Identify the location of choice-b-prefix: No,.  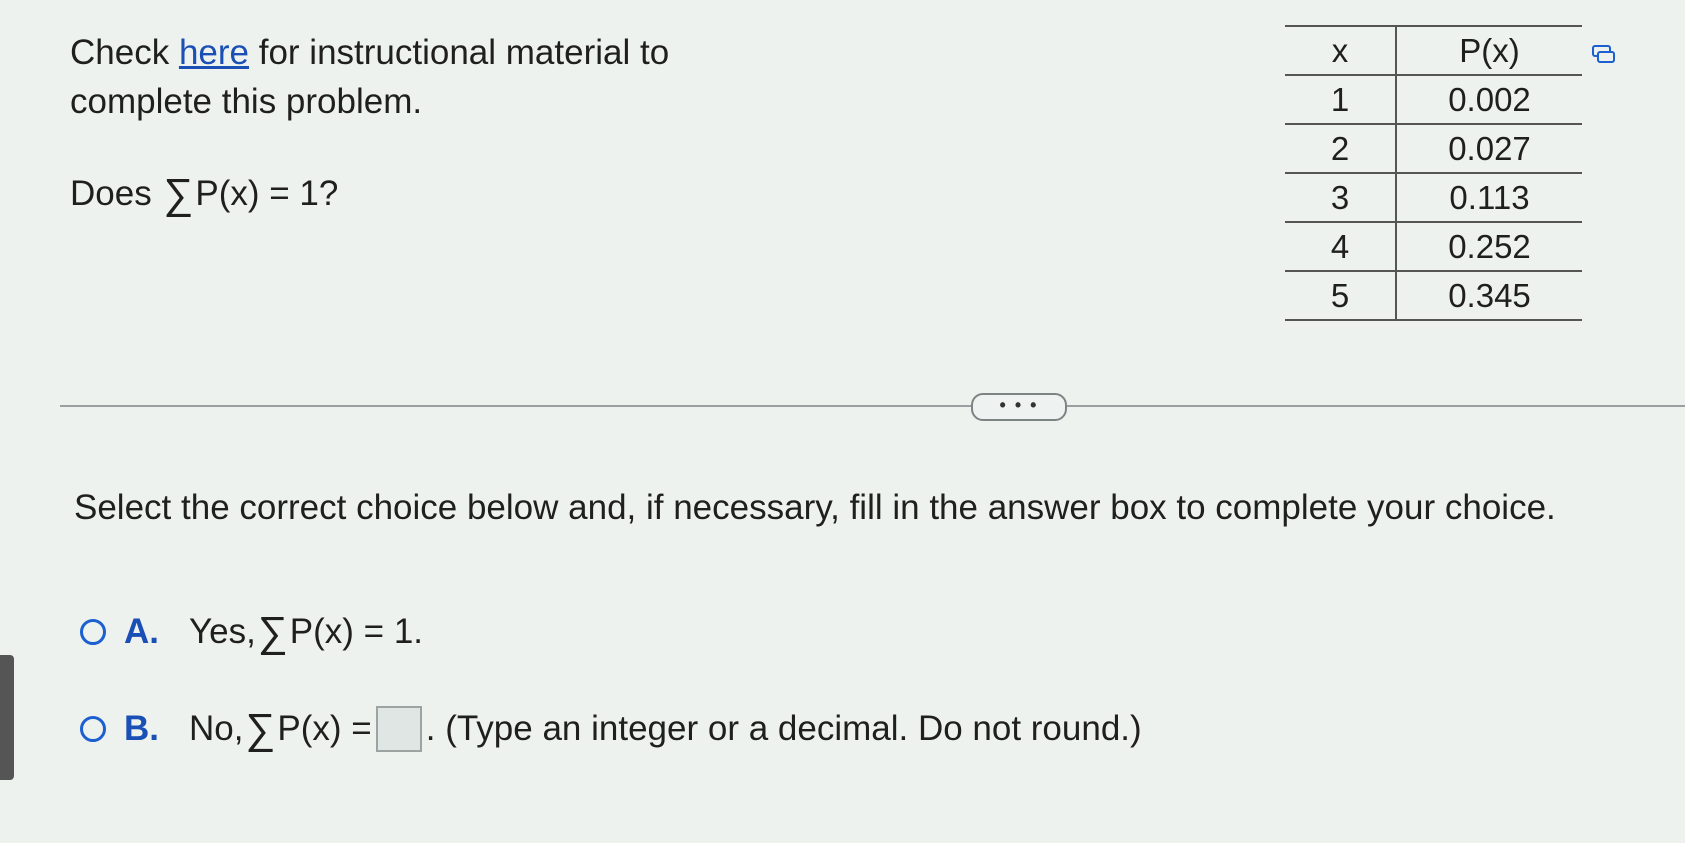
(216, 728).